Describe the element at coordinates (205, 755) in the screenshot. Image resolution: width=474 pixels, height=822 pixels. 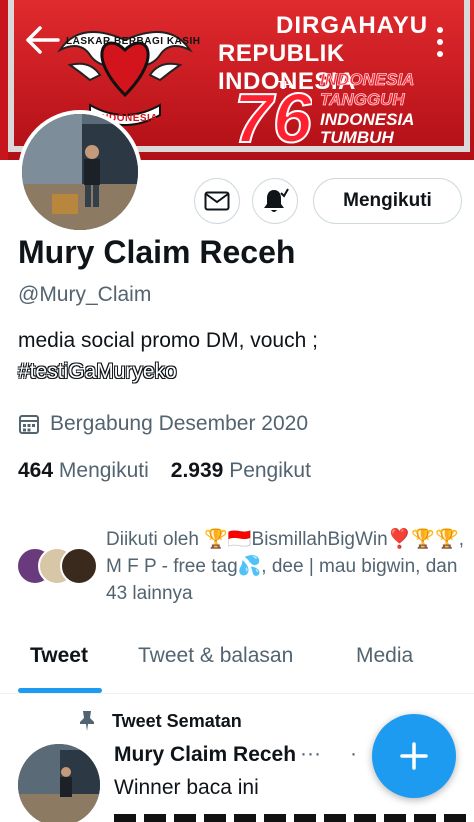
I see `tweet-author-name: Mury Claim Receh` at that location.